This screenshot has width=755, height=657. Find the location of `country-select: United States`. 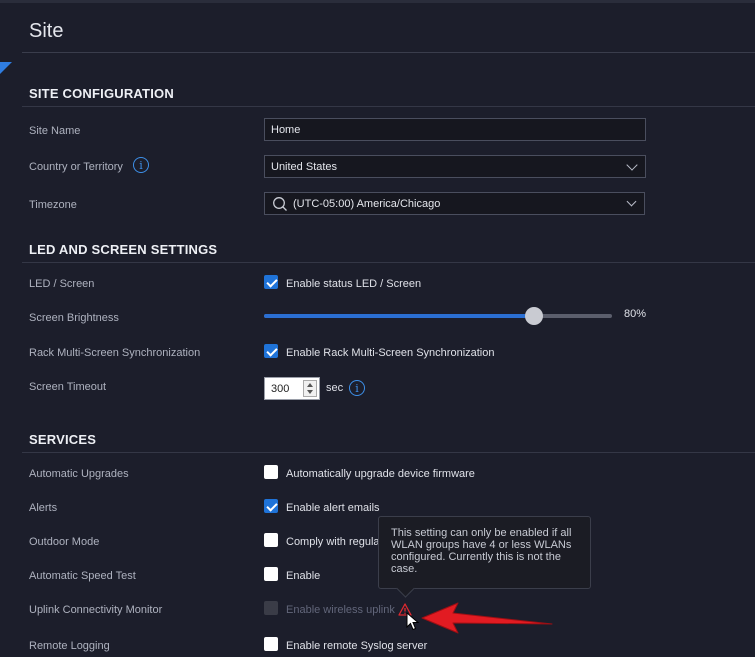

country-select: United States is located at coordinates (455, 166).